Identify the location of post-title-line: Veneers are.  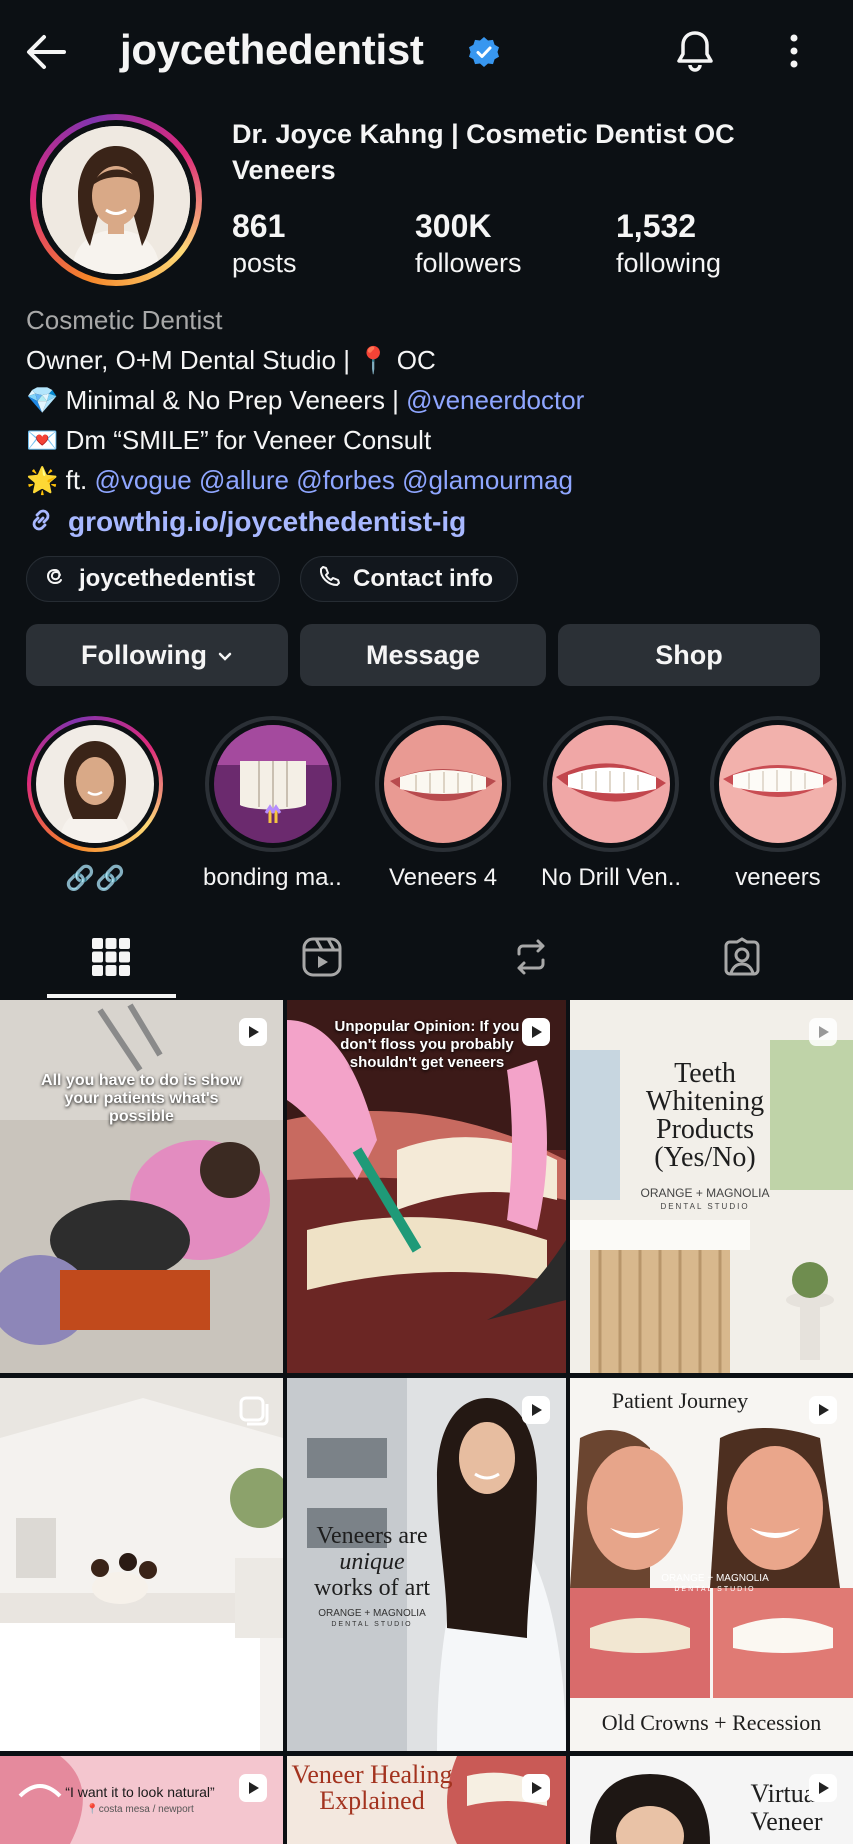
(372, 1536).